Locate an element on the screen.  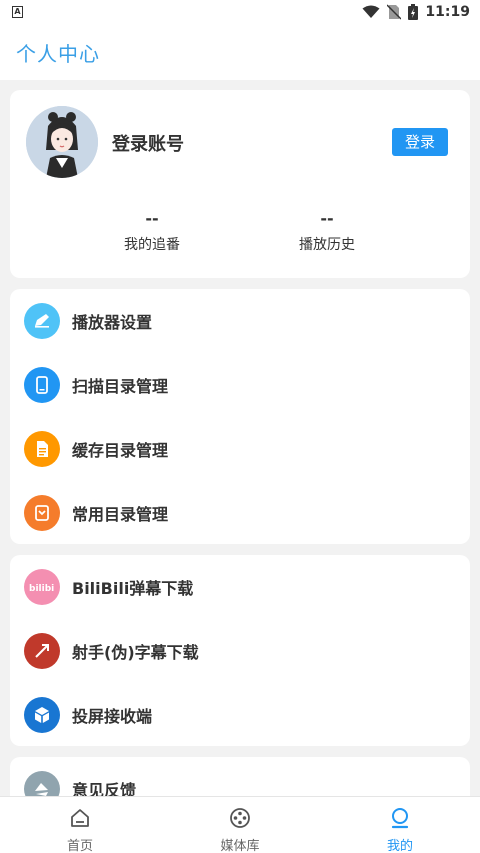
avatar is located at coordinates (62, 142).